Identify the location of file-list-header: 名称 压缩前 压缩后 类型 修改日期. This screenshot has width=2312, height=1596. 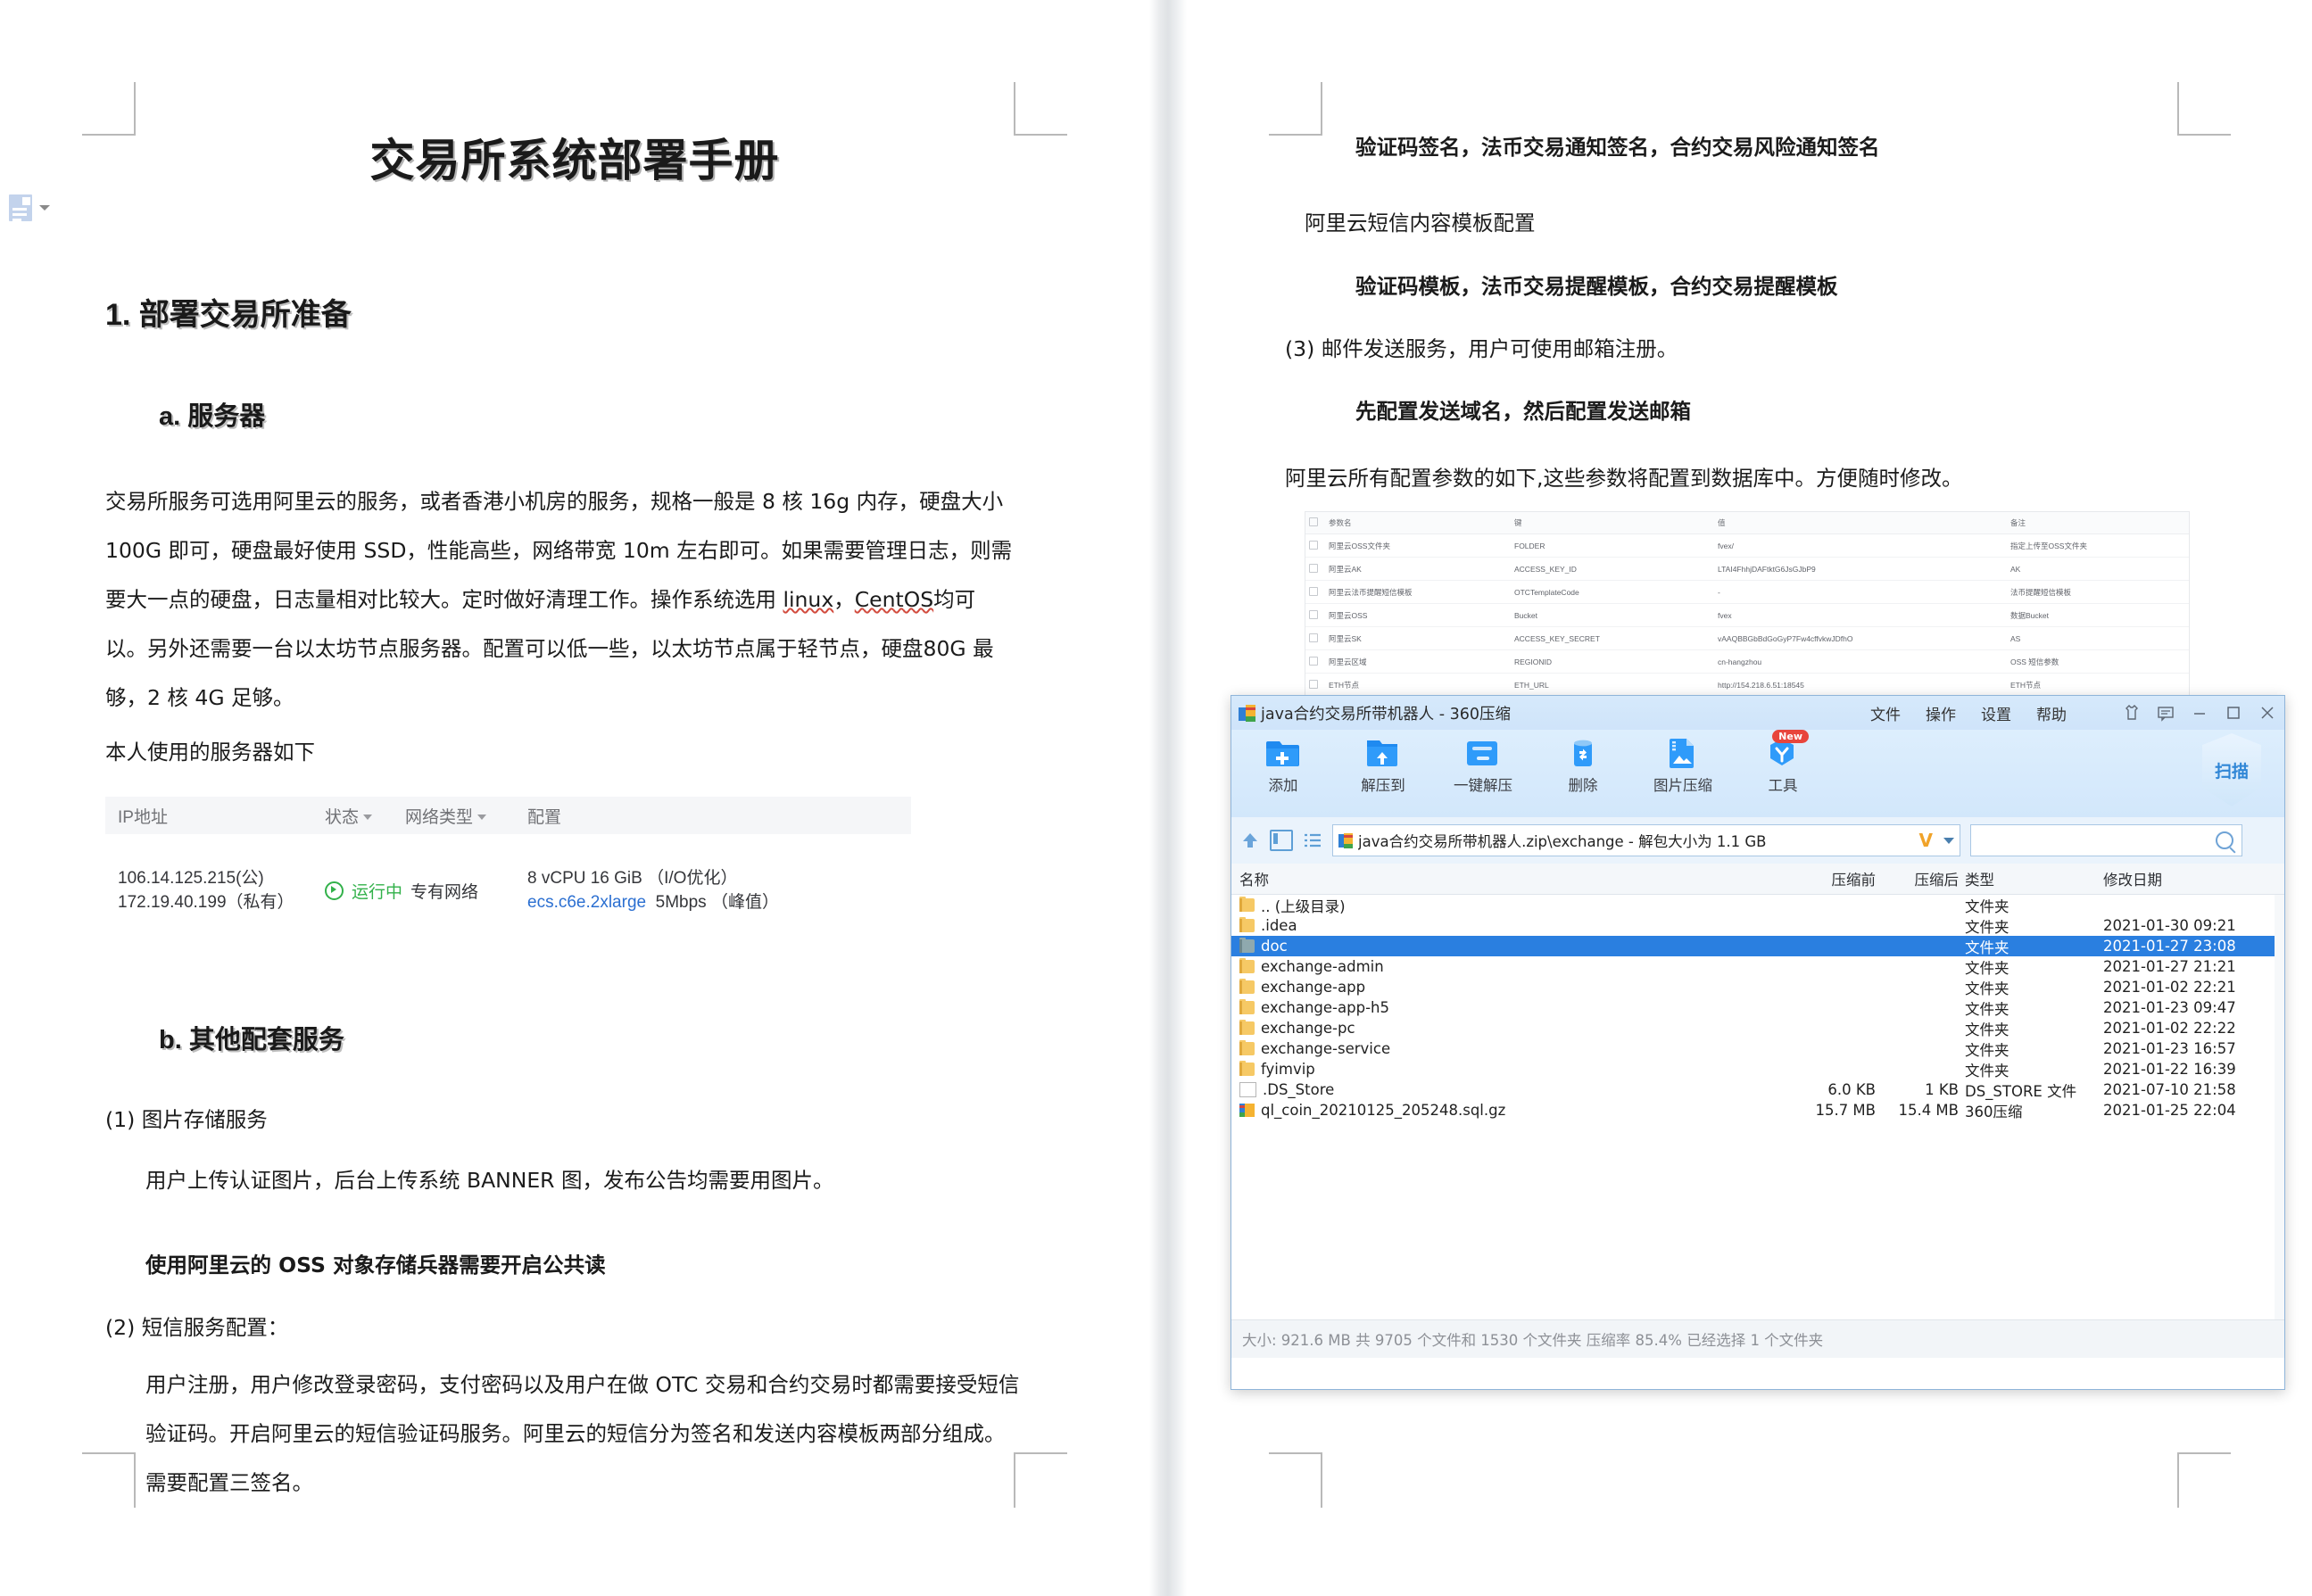
(1757, 879).